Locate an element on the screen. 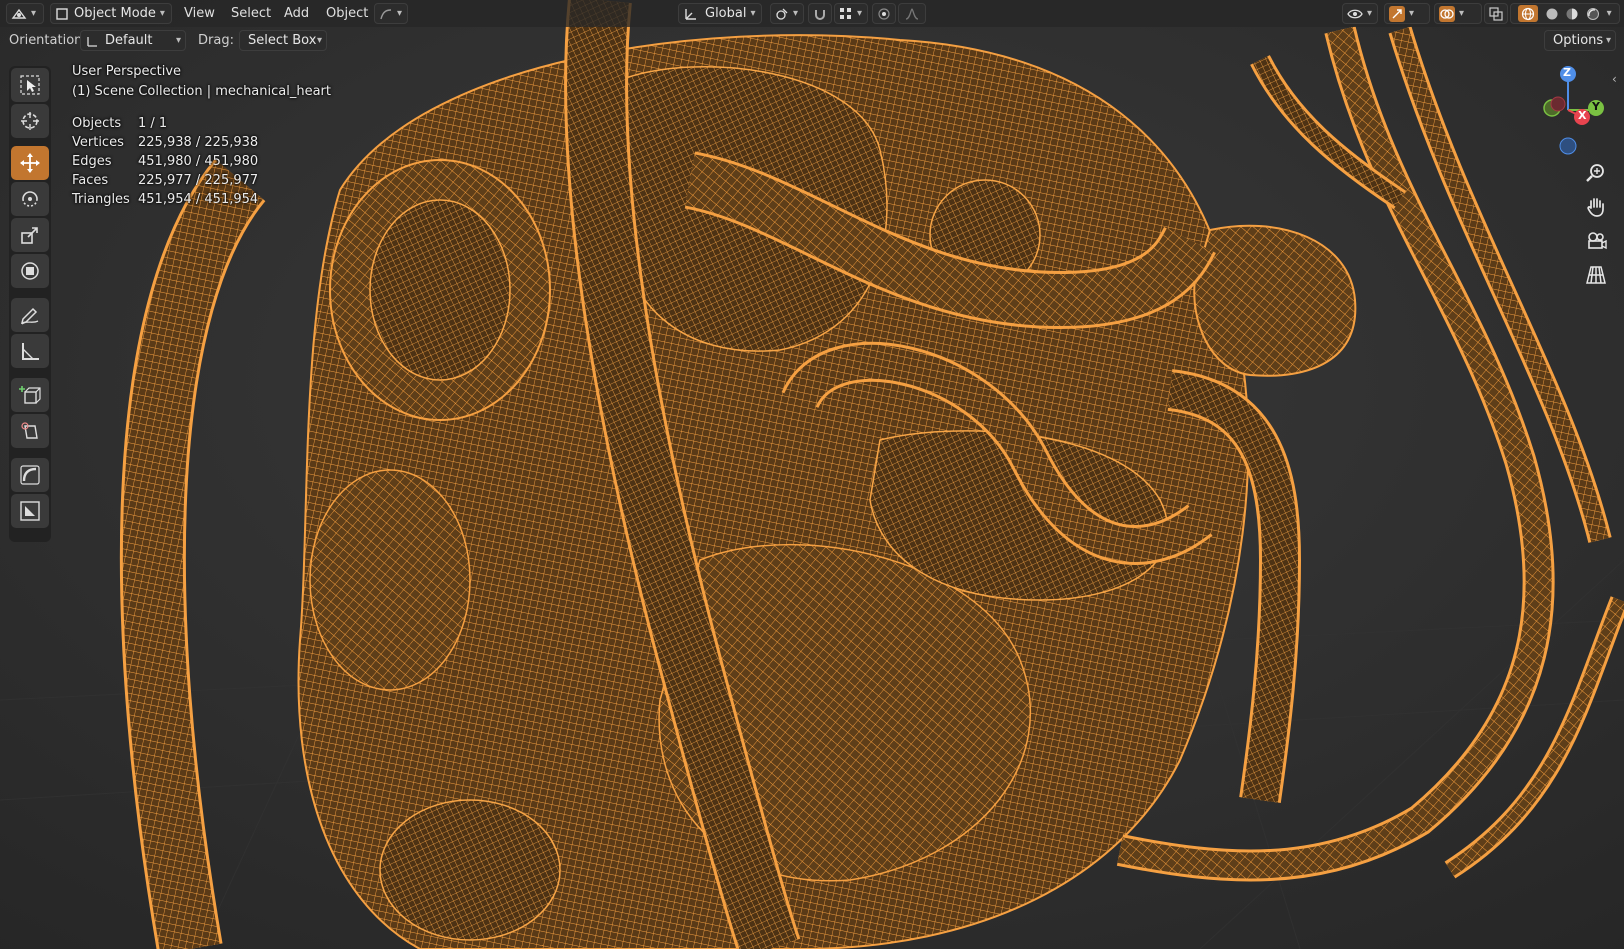  drag-label: Drag: is located at coordinates (216, 40).